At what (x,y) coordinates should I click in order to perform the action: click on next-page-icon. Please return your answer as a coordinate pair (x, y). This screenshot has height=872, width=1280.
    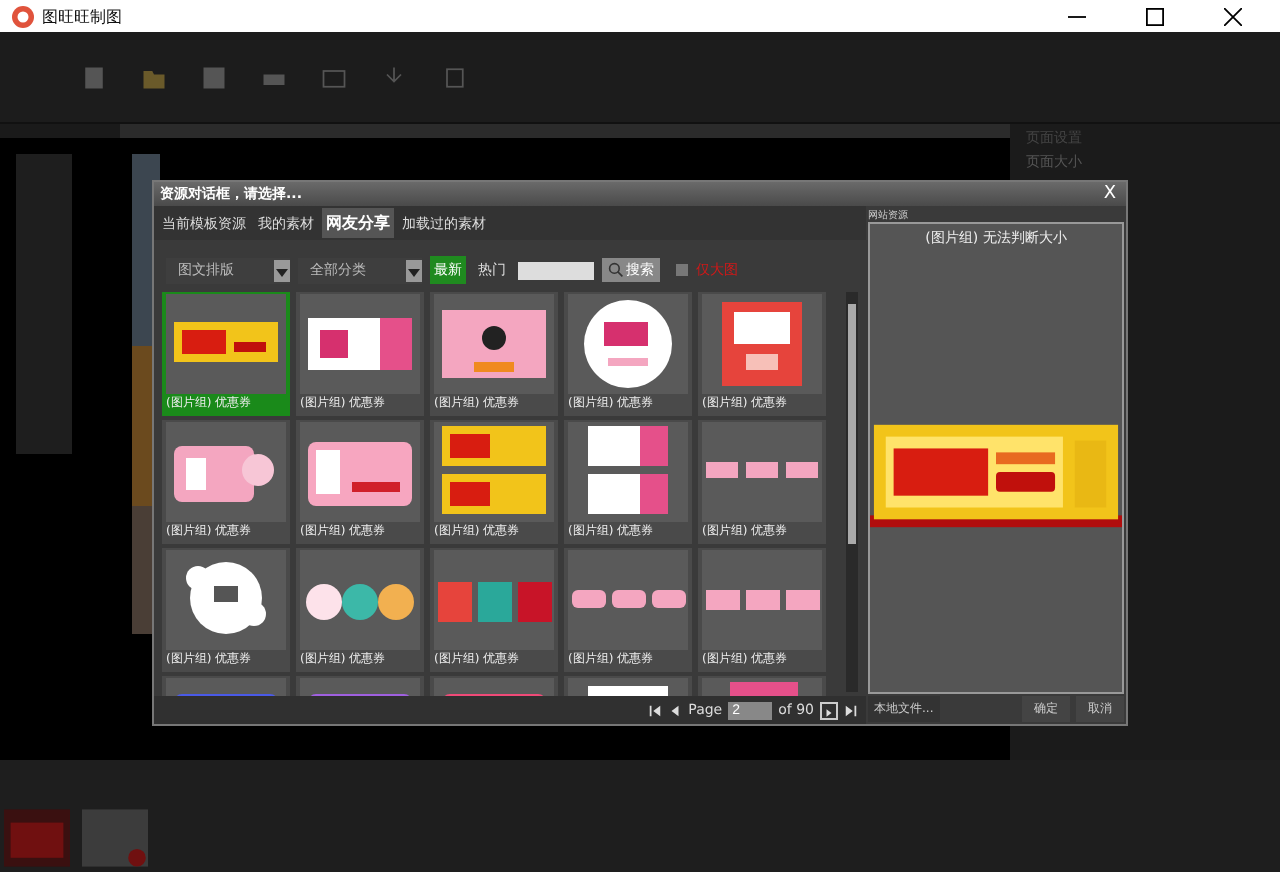
    Looking at the image, I should click on (829, 710).